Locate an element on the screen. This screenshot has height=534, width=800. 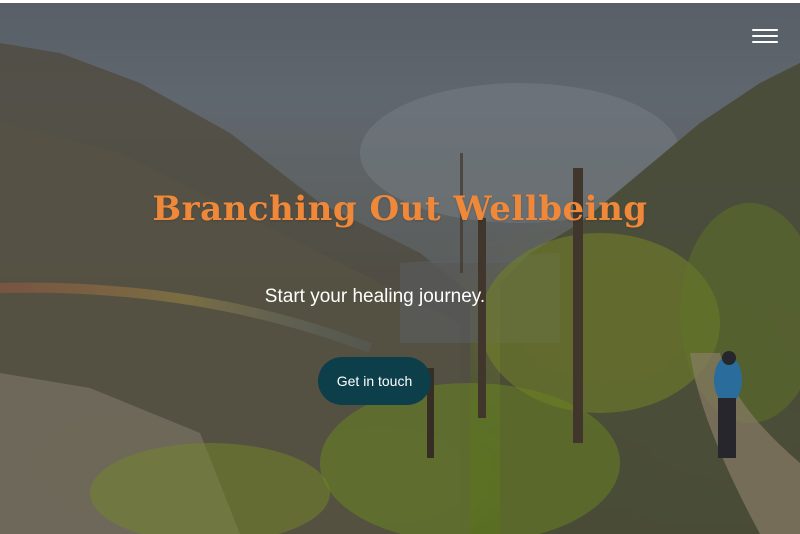
get-in-touch-button: Get in touch is located at coordinates (374, 381).